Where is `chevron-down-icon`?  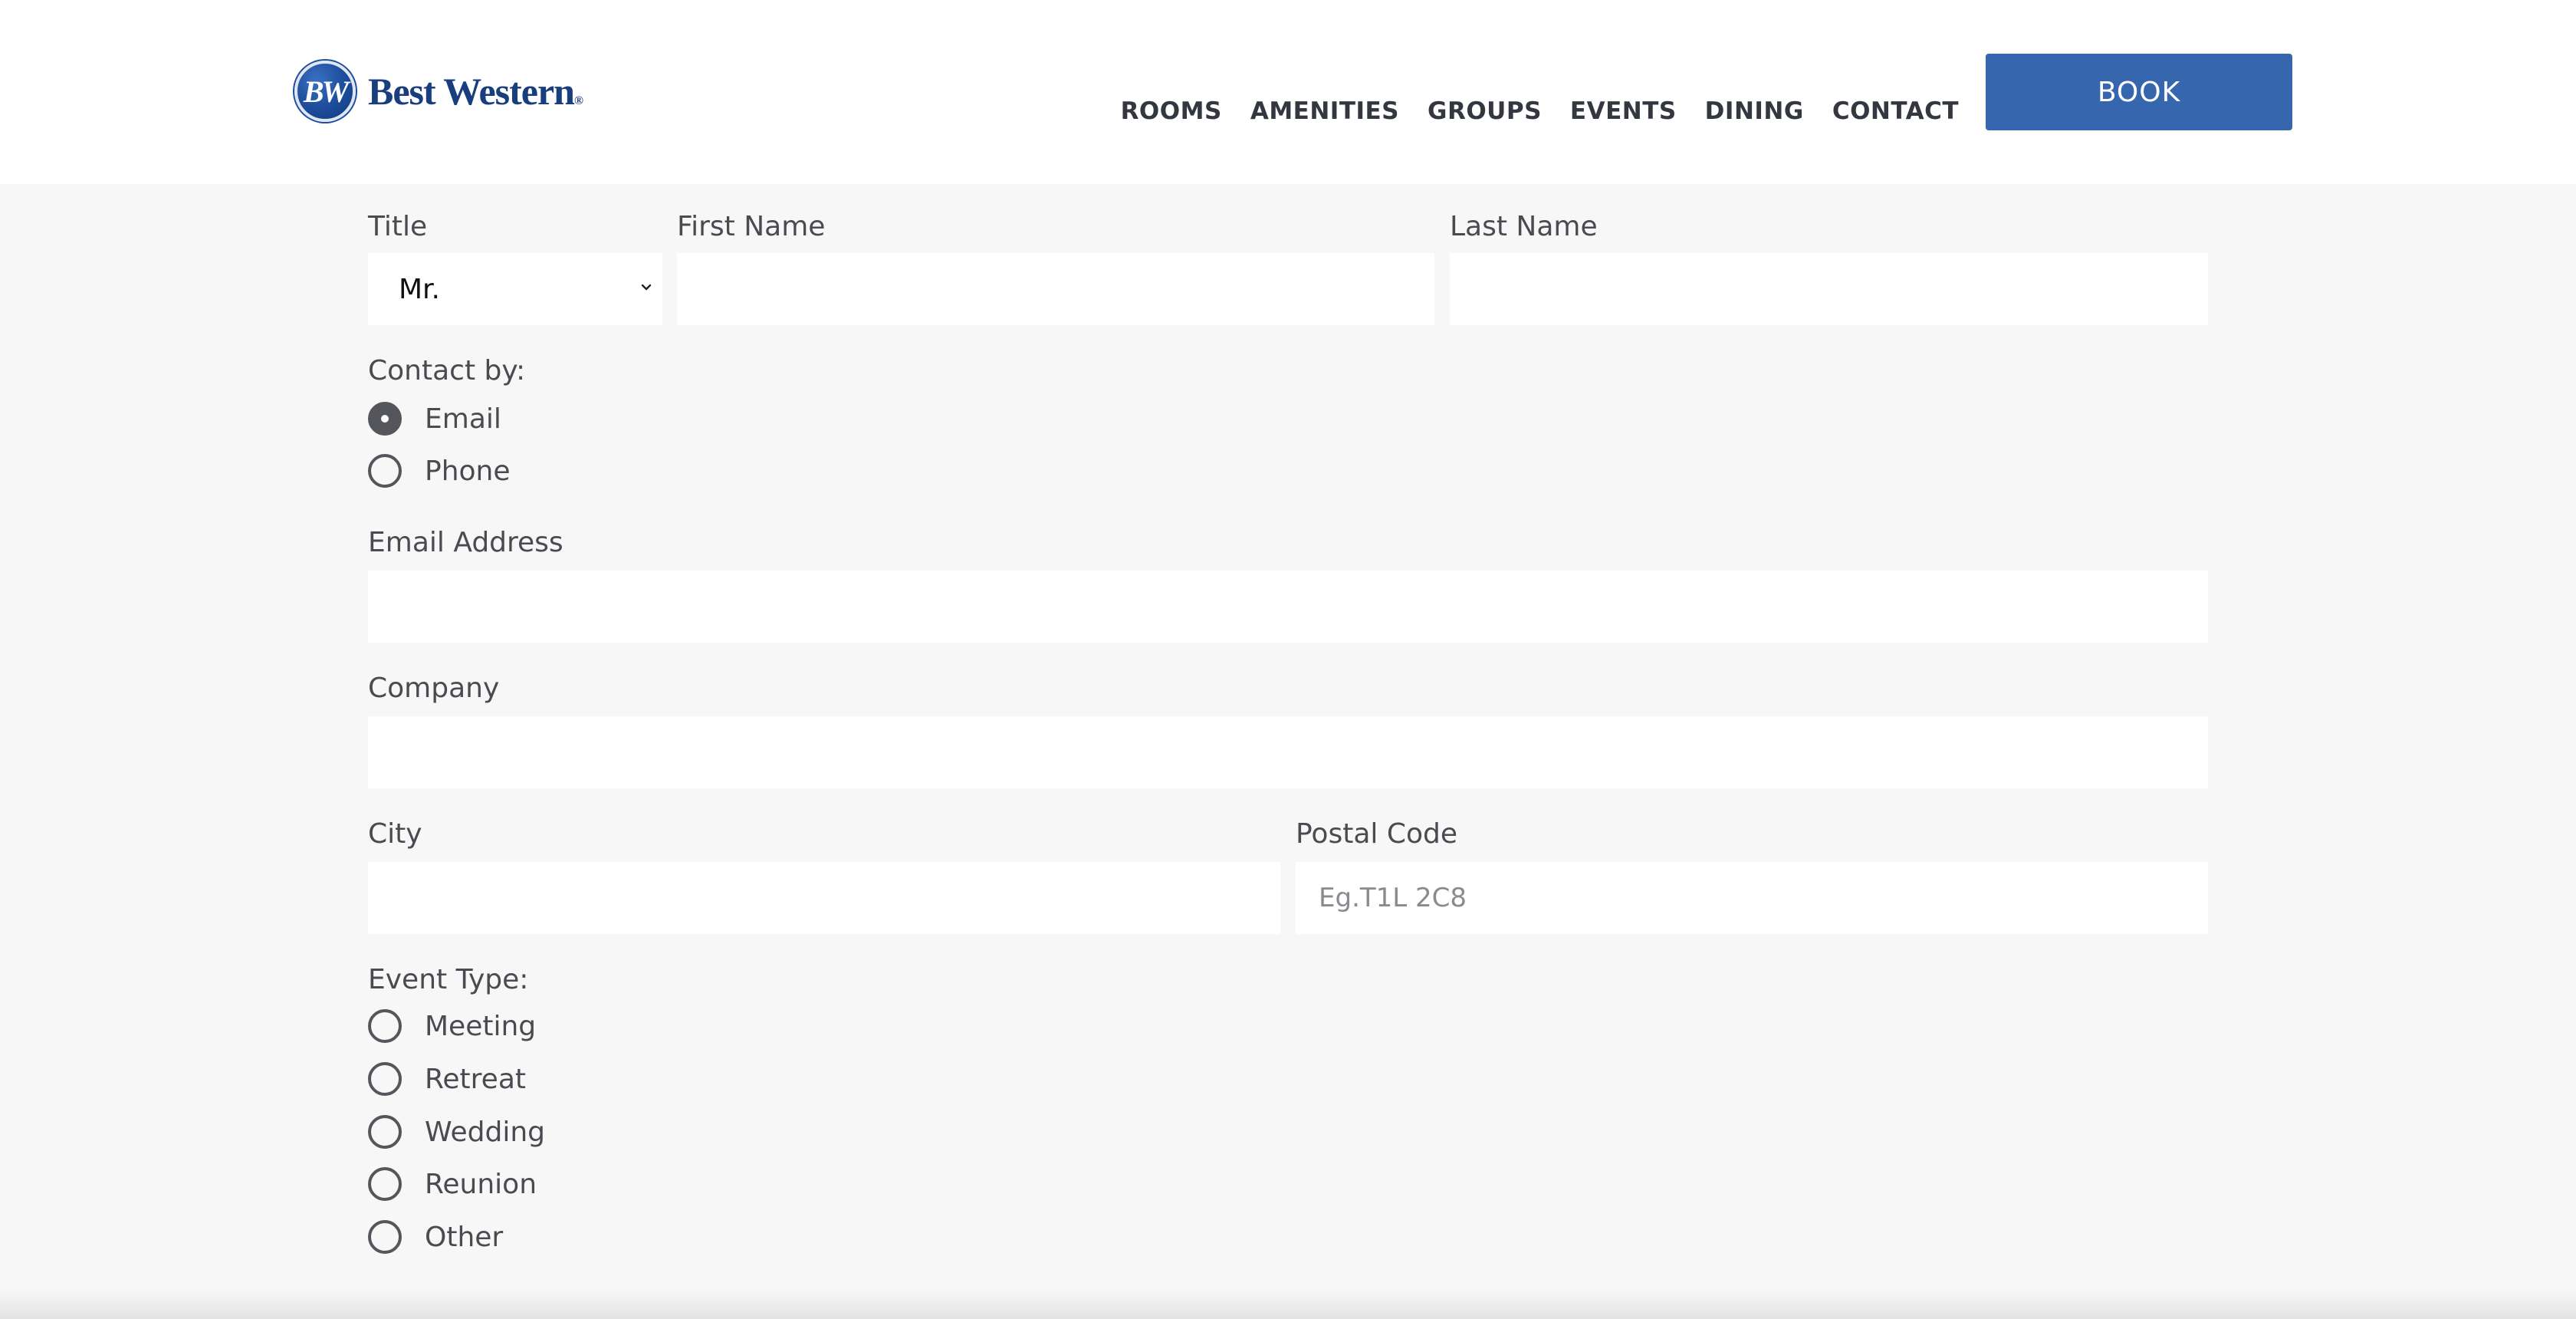 chevron-down-icon is located at coordinates (646, 287).